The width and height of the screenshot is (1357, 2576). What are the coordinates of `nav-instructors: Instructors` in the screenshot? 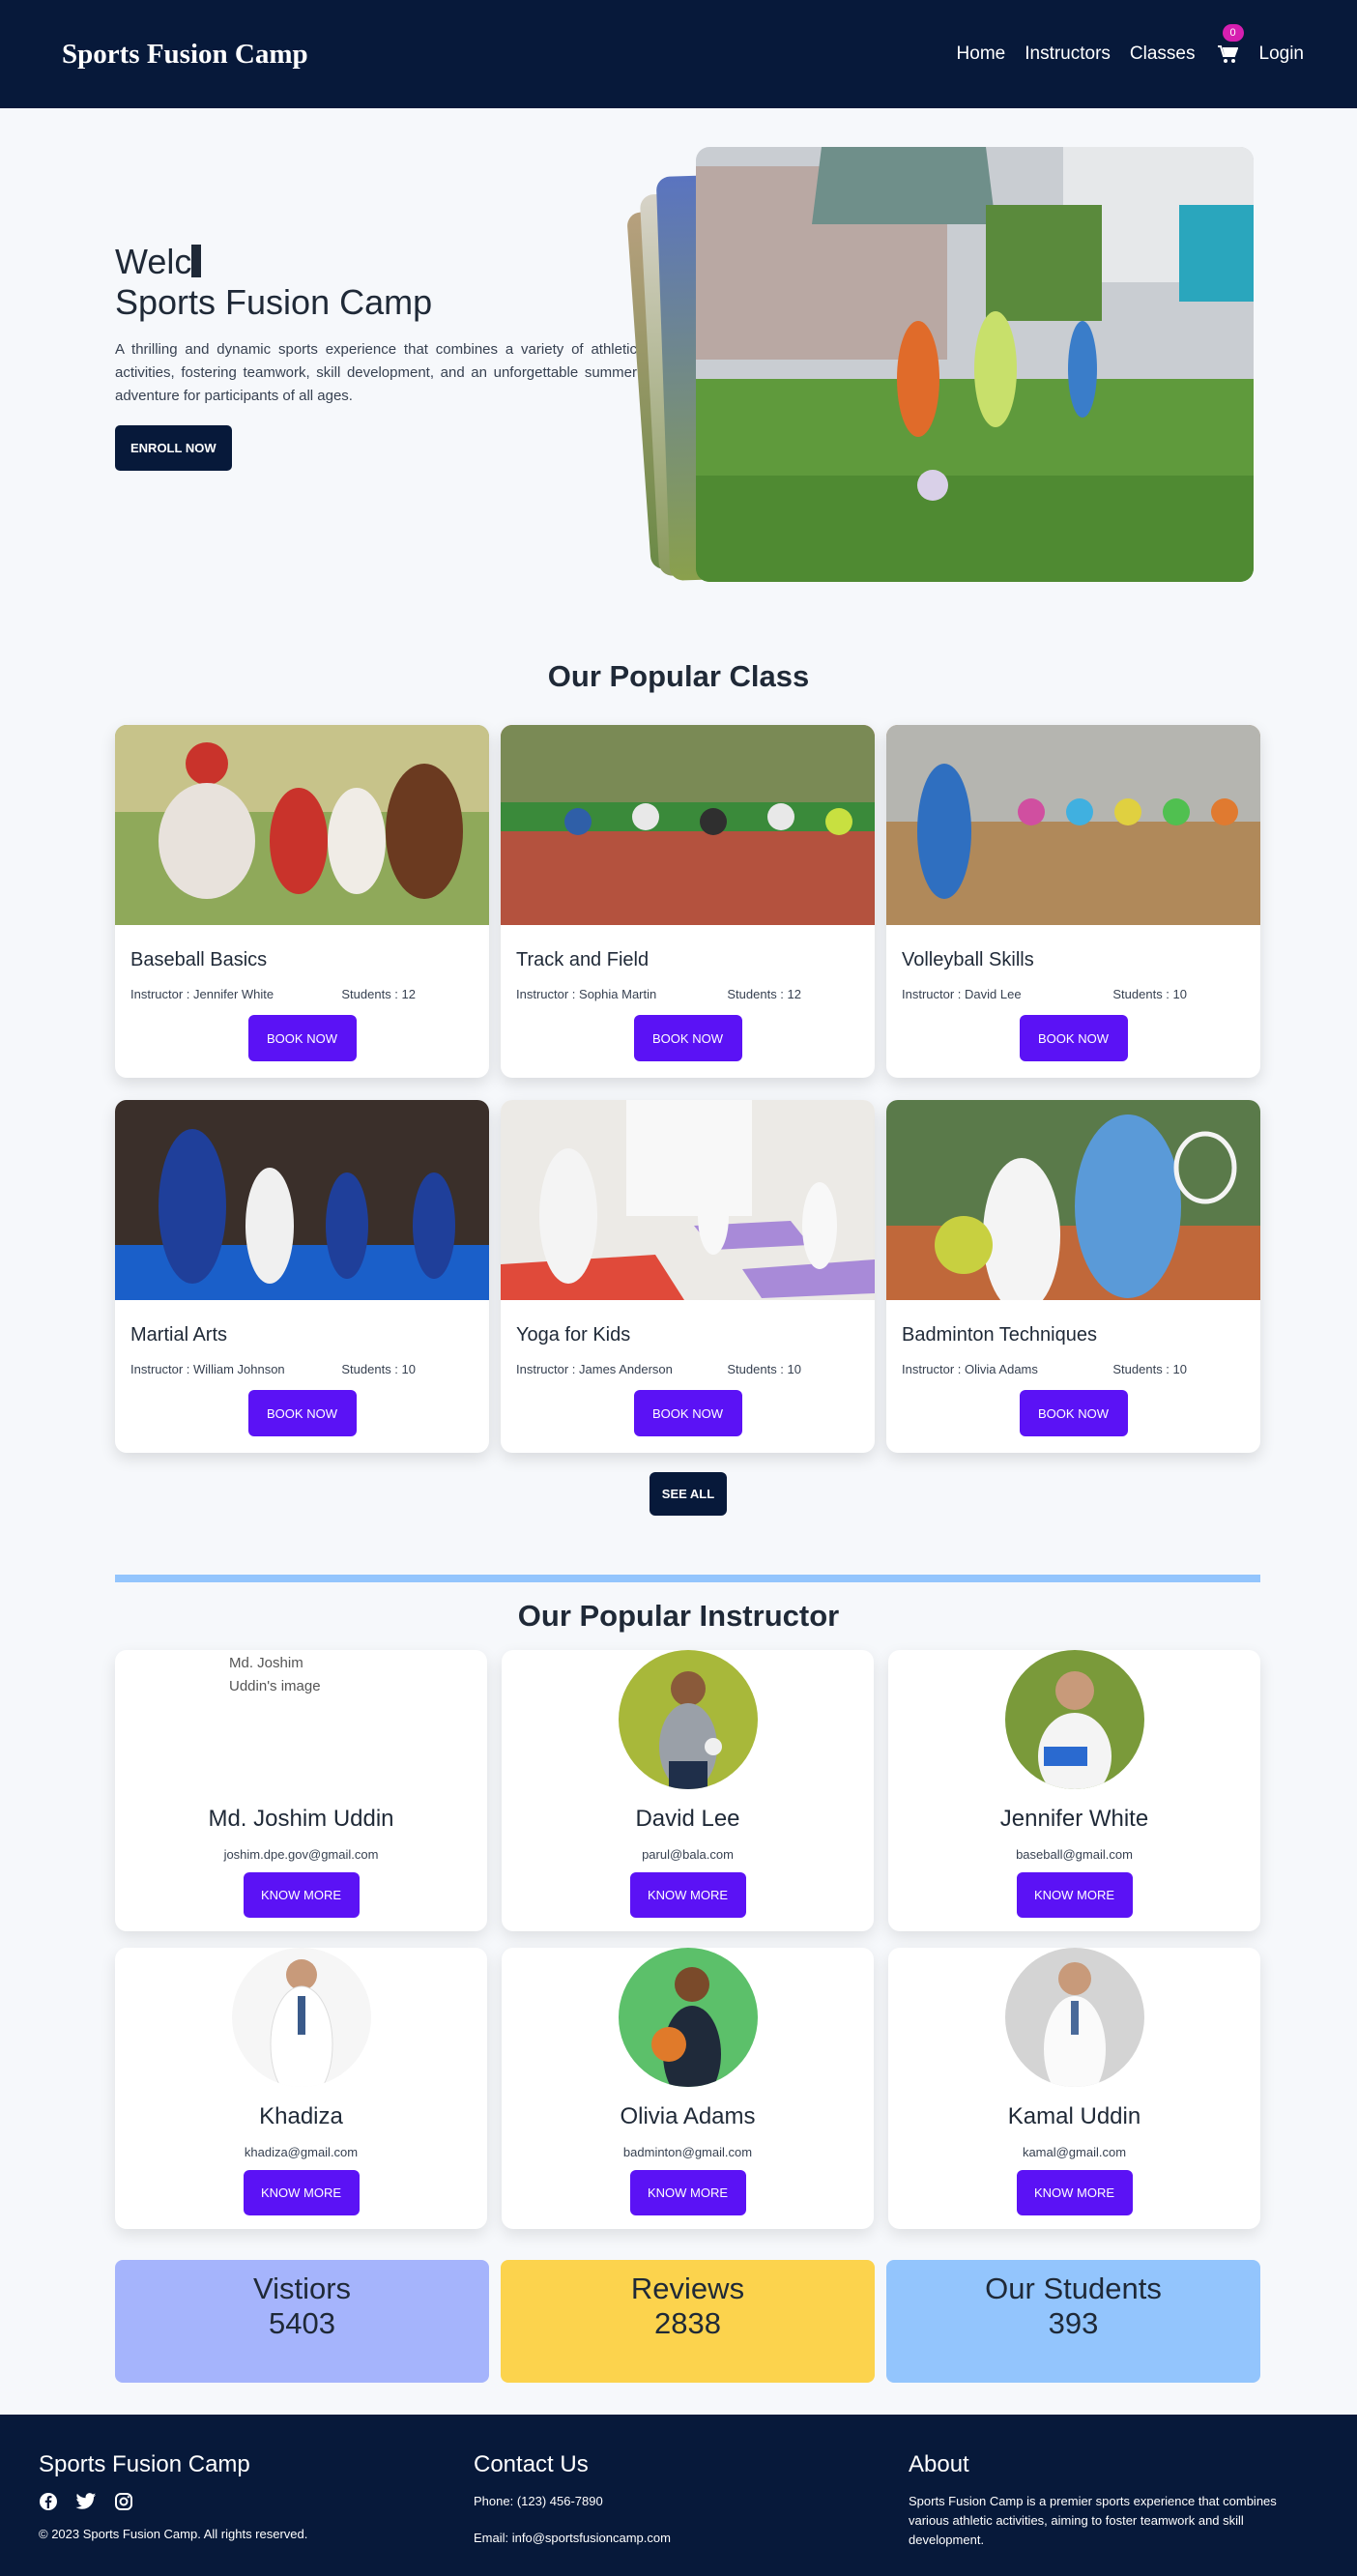 It's located at (1068, 54).